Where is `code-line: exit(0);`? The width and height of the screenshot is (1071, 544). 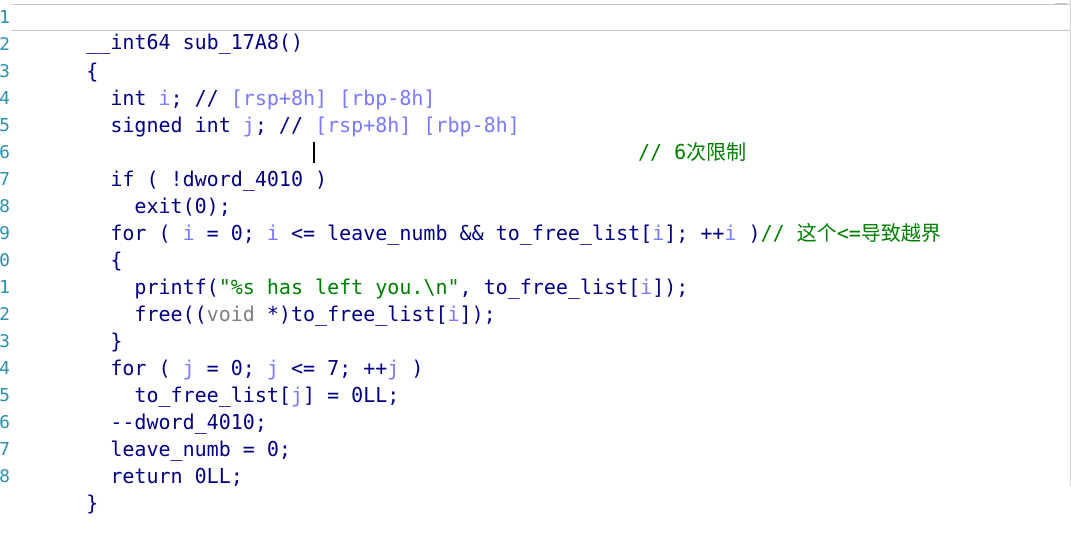
code-line: exit(0); is located at coordinates (122, 192).